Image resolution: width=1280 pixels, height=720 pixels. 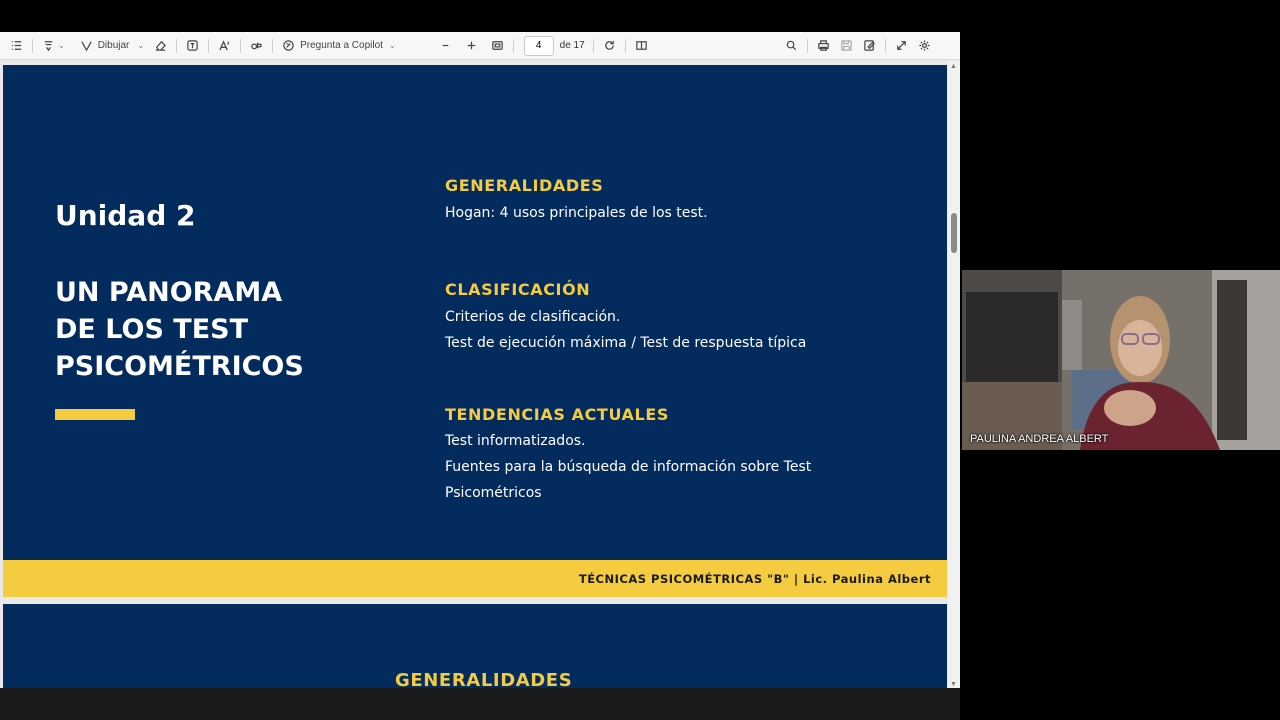 I want to click on webcam-image, so click(x=1121, y=360).